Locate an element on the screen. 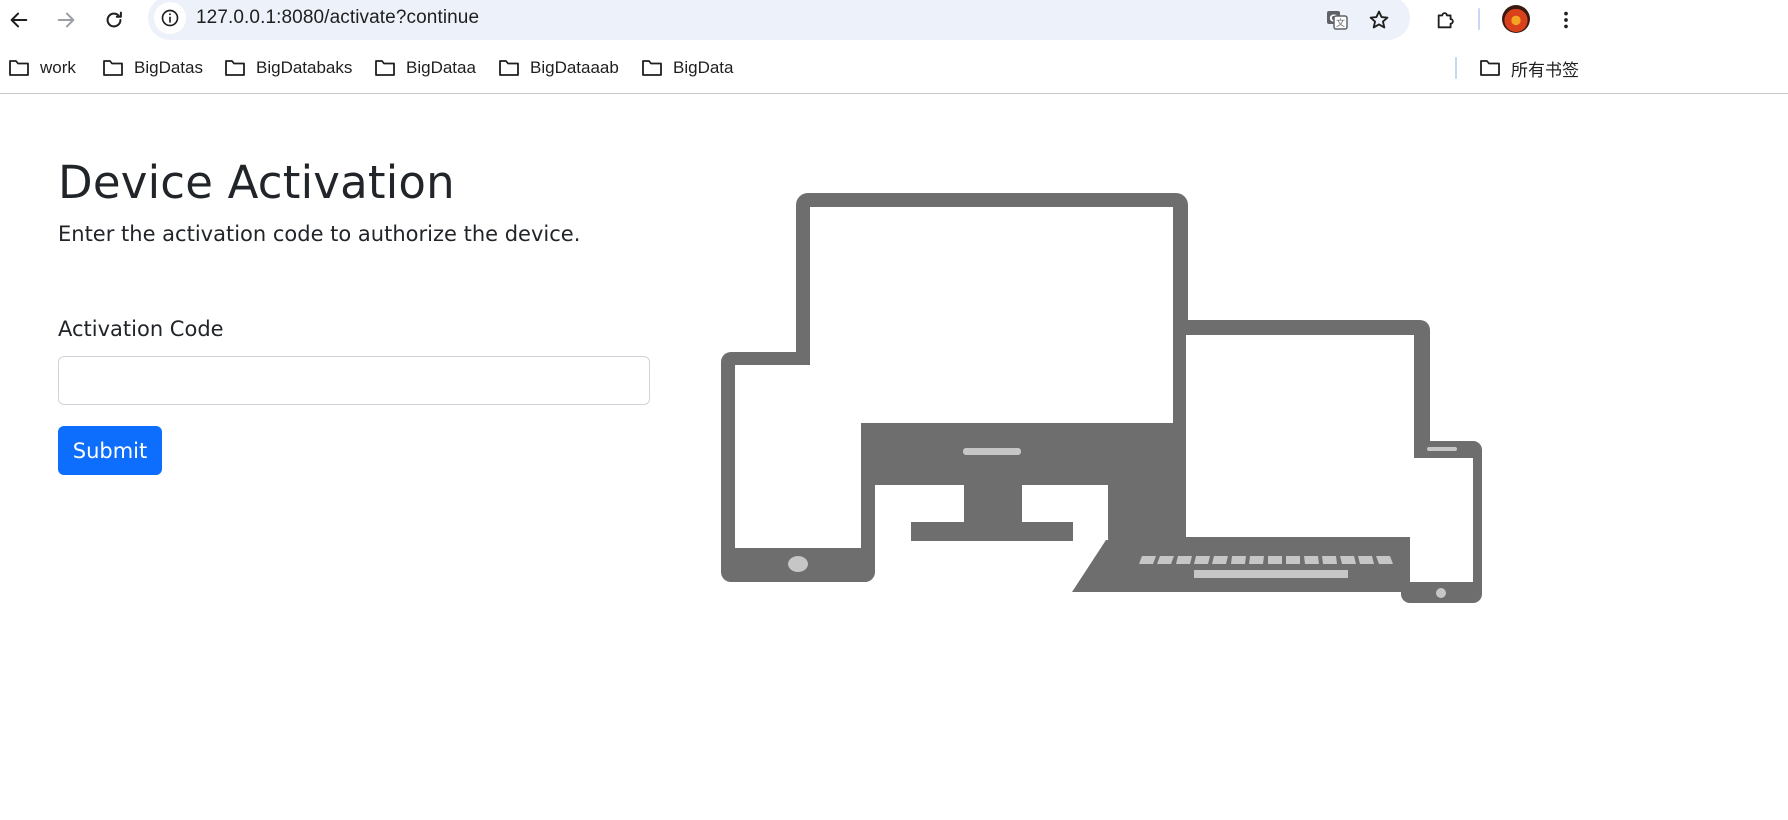 The height and width of the screenshot is (820, 1788). bookmark-label: work is located at coordinates (58, 67).